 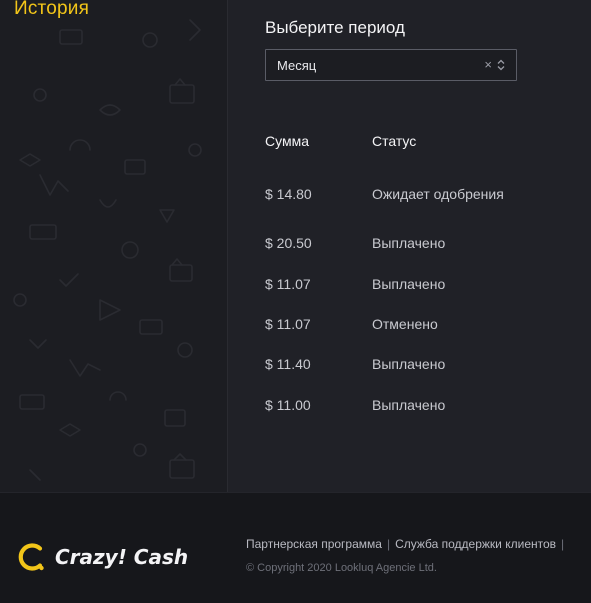 I want to click on table-row: $ 11.07 Отменено, so click(x=409, y=326).